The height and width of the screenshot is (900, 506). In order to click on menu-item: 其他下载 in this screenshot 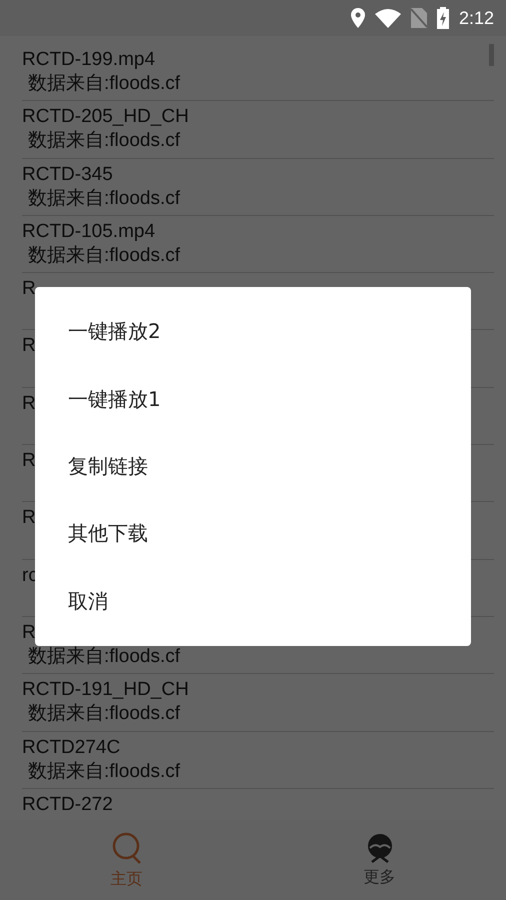, I will do `click(253, 534)`.